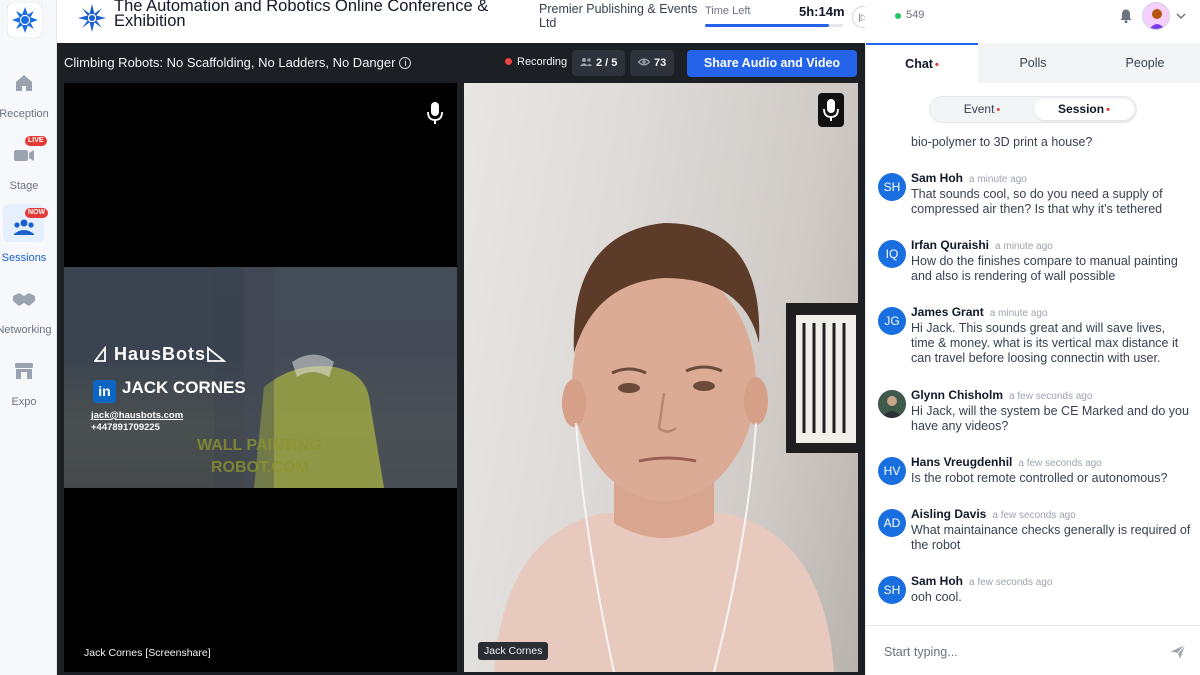 This screenshot has width=1200, height=675. I want to click on vest-text-line1: WALL PAINTING, so click(259, 445).